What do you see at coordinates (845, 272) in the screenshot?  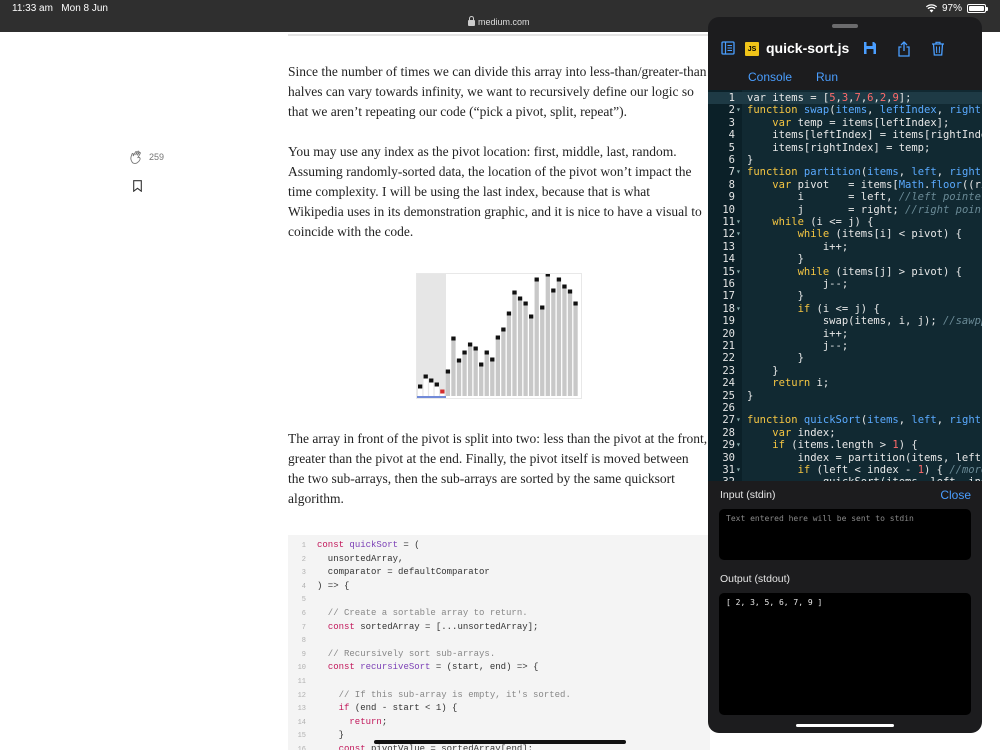 I see `editor-code-line: 15 ▾ while (items[j] > pivot) {` at bounding box center [845, 272].